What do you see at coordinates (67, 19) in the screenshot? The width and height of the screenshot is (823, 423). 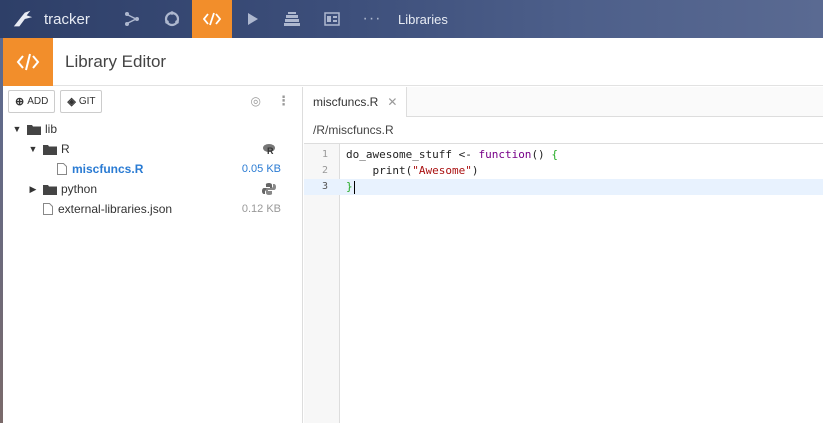 I see `project-name: tracker` at bounding box center [67, 19].